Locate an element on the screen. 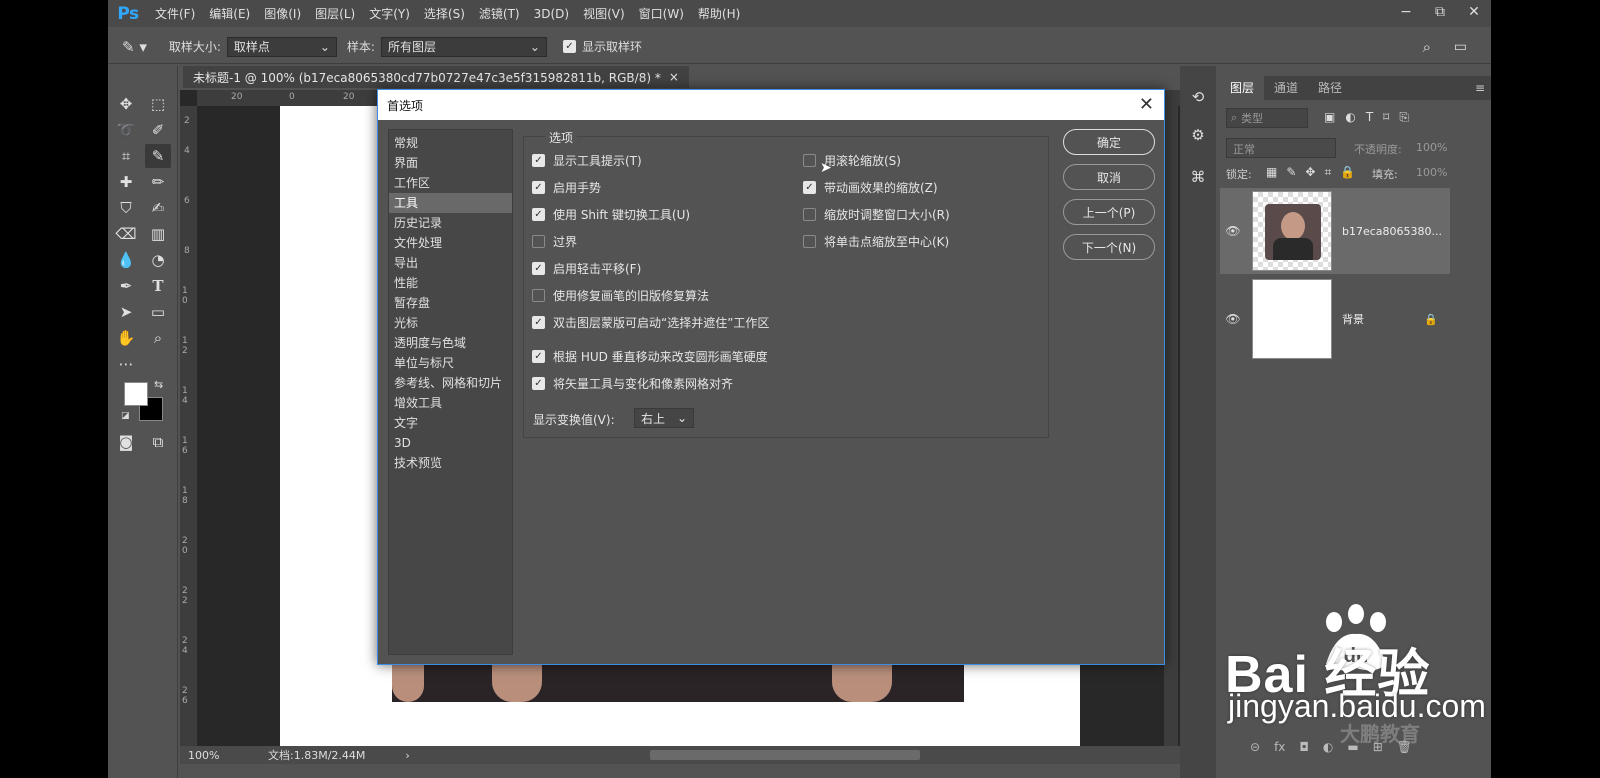  option-shift-switch-tool: ✓ 使用 Shift 键切换工具(U) is located at coordinates (611, 214).